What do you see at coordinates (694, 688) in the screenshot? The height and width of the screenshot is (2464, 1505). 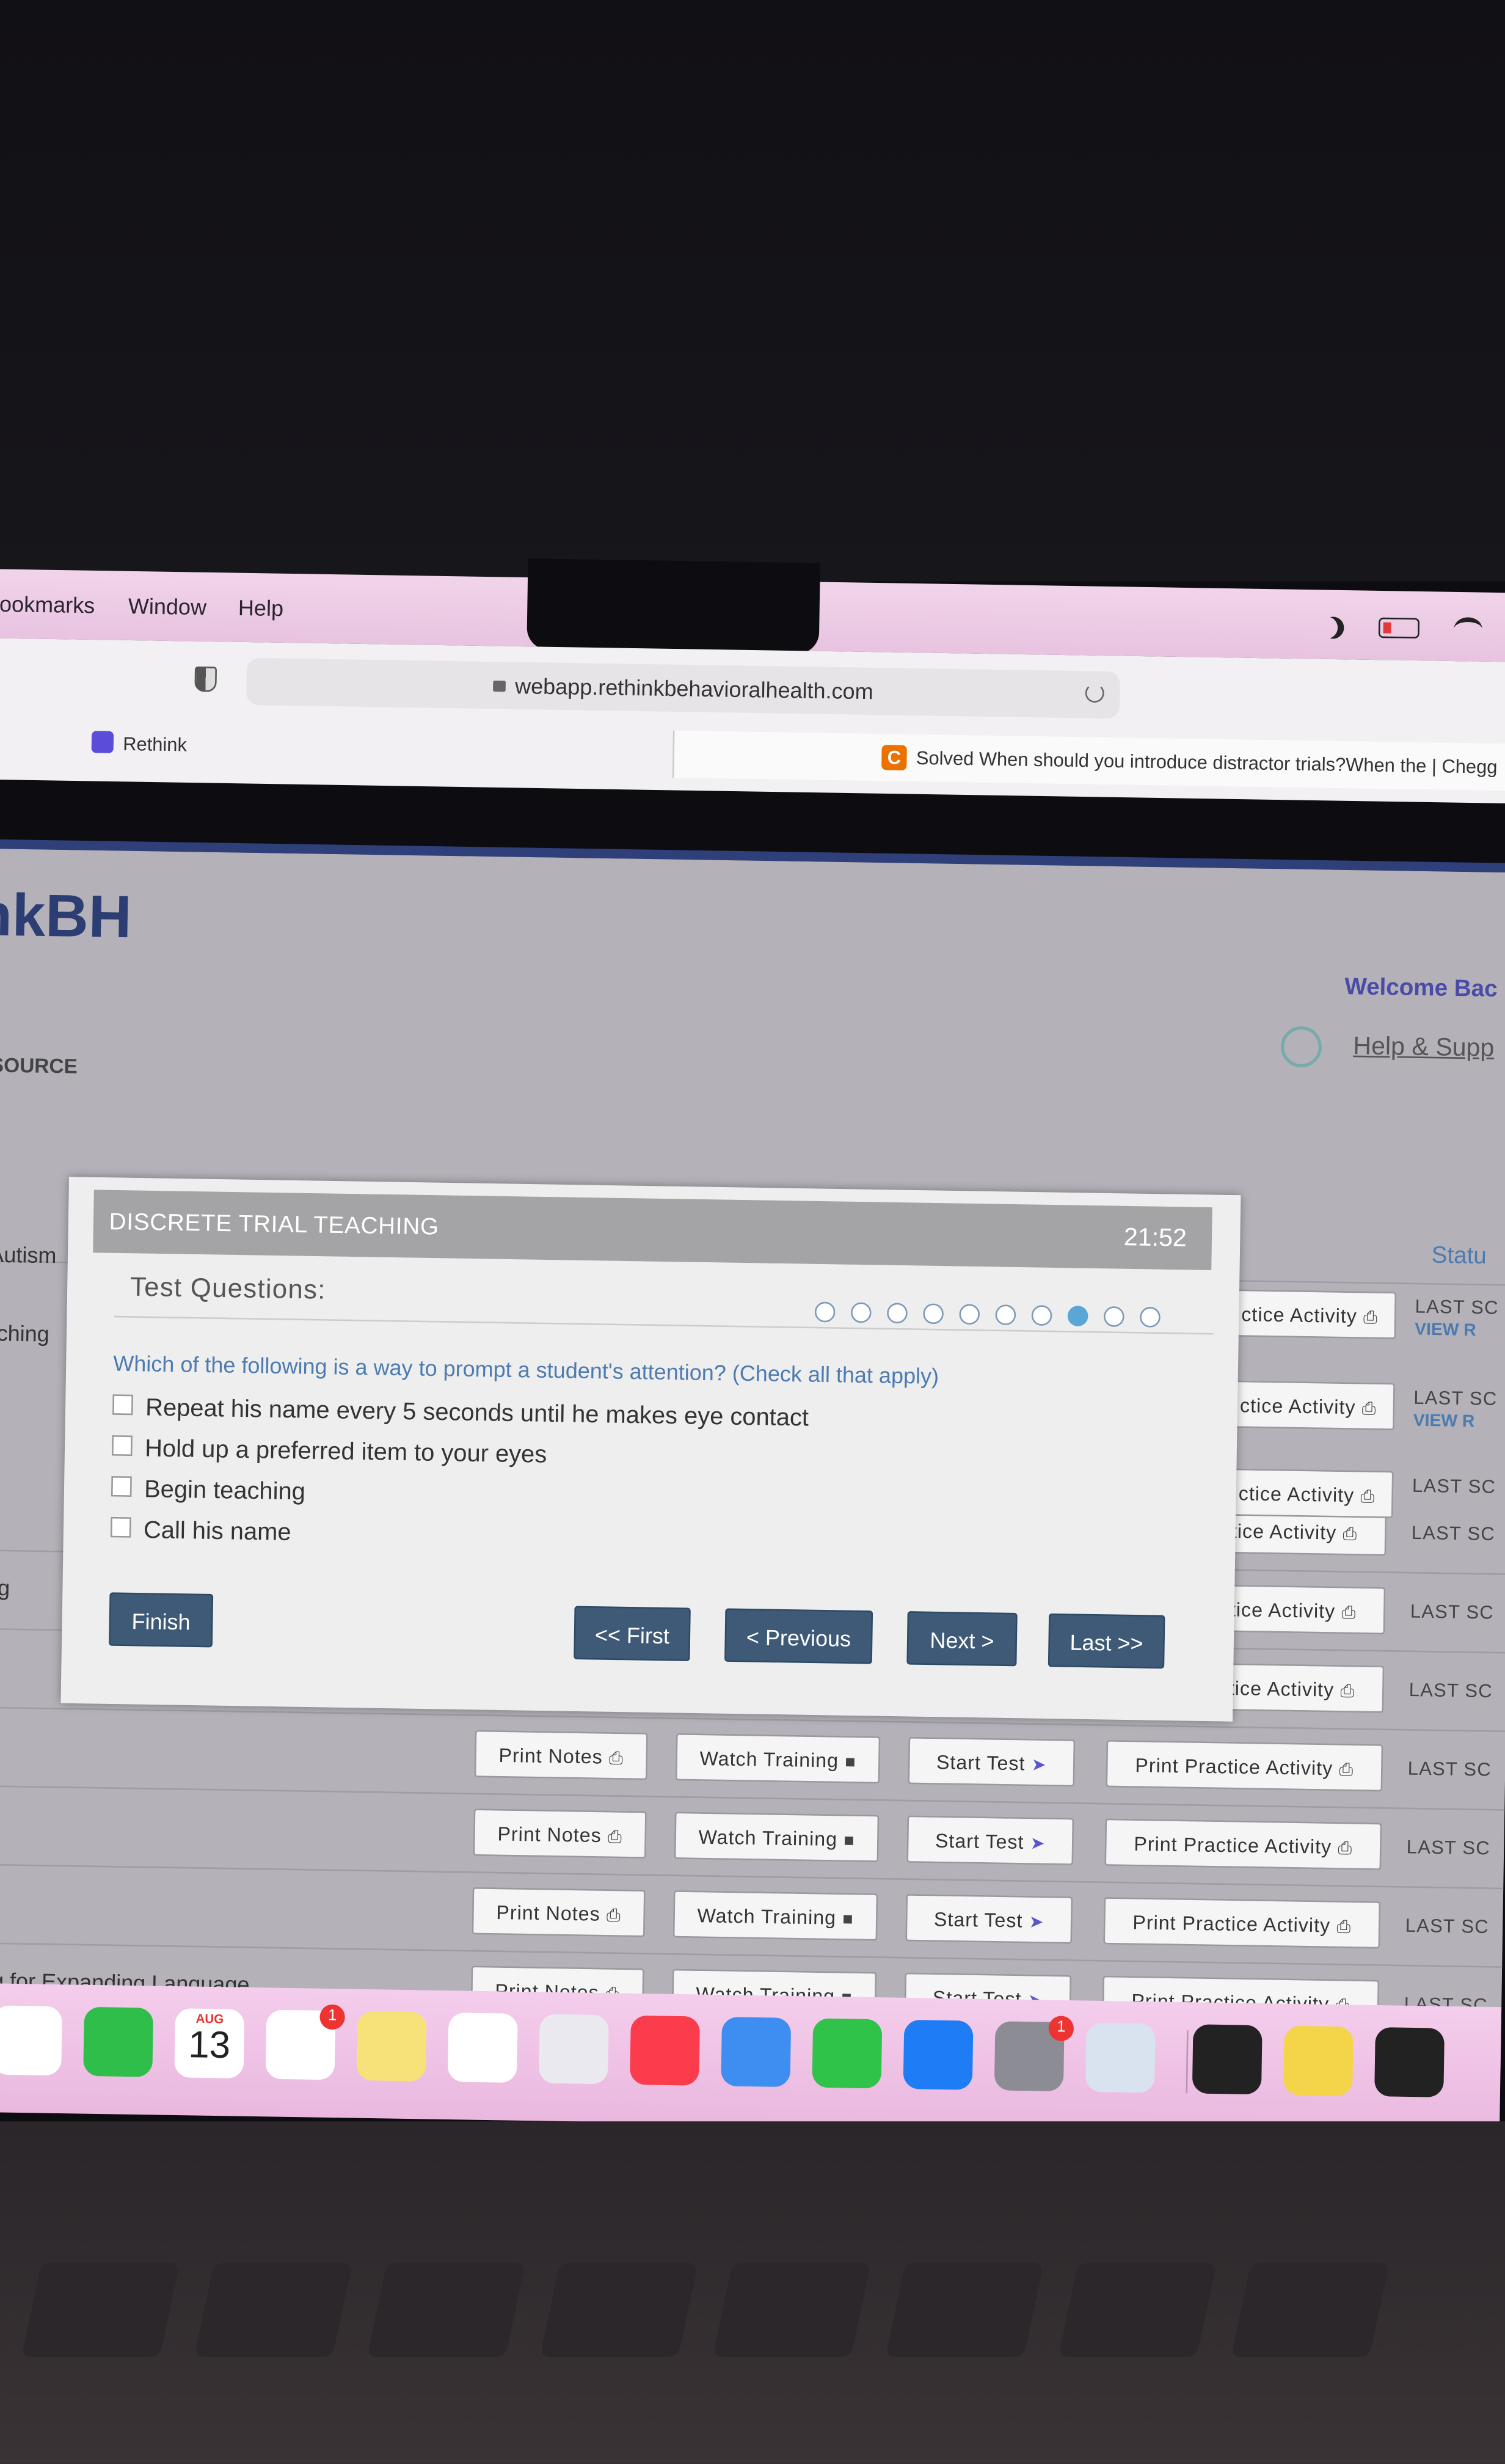 I see `url-text: webapp.rethinkbehavioralhealth.com` at bounding box center [694, 688].